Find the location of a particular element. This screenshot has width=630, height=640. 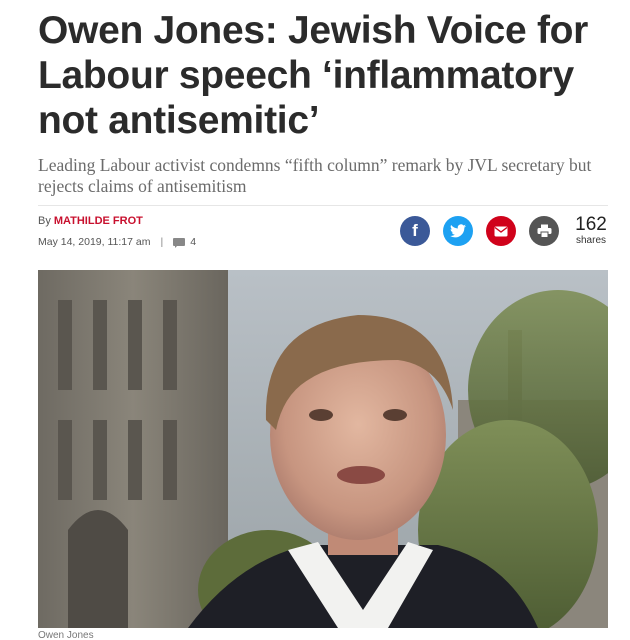

article-meta: May 14, 2019, 11:17 am | 4 is located at coordinates (117, 242).